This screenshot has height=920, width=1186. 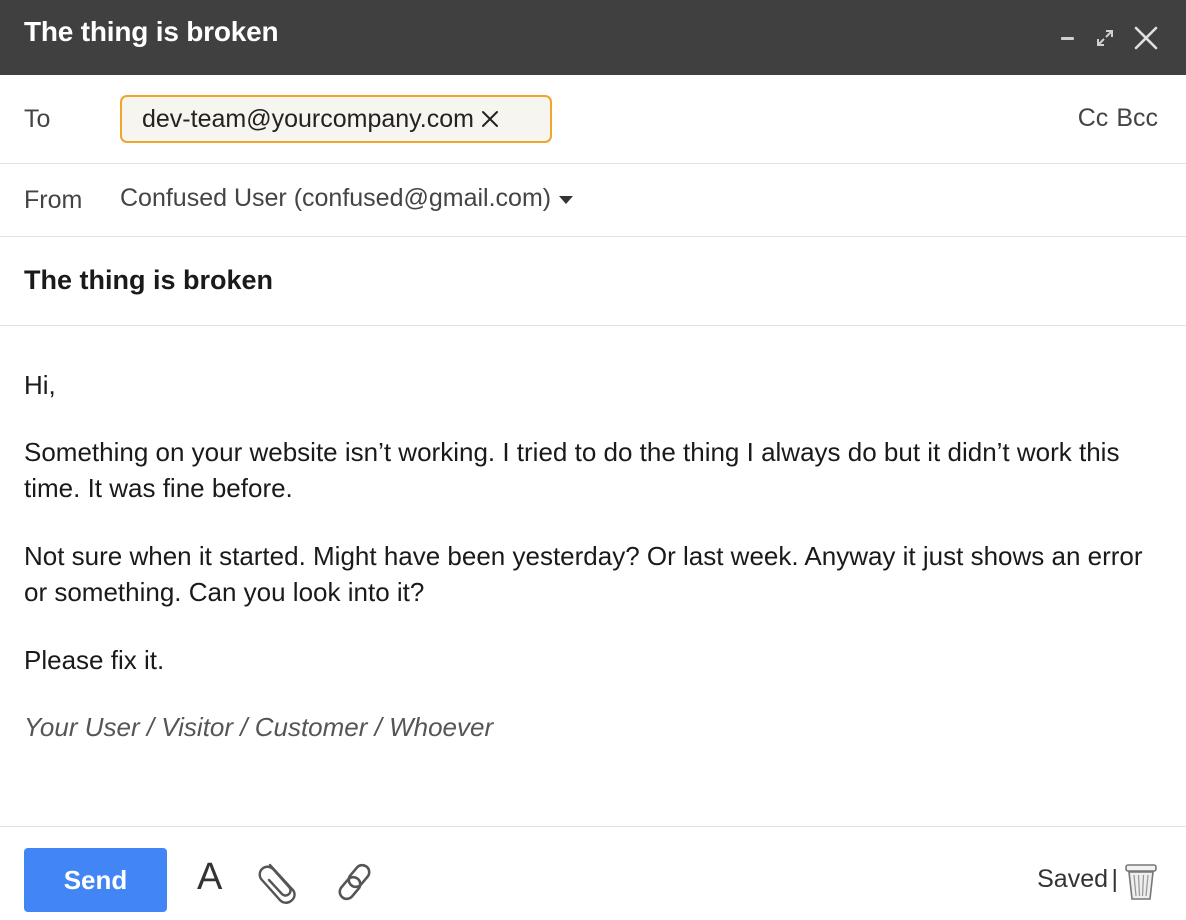 What do you see at coordinates (593, 119) in the screenshot?
I see `to-row: To dev-team@yourcompany.com Cc Bcc` at bounding box center [593, 119].